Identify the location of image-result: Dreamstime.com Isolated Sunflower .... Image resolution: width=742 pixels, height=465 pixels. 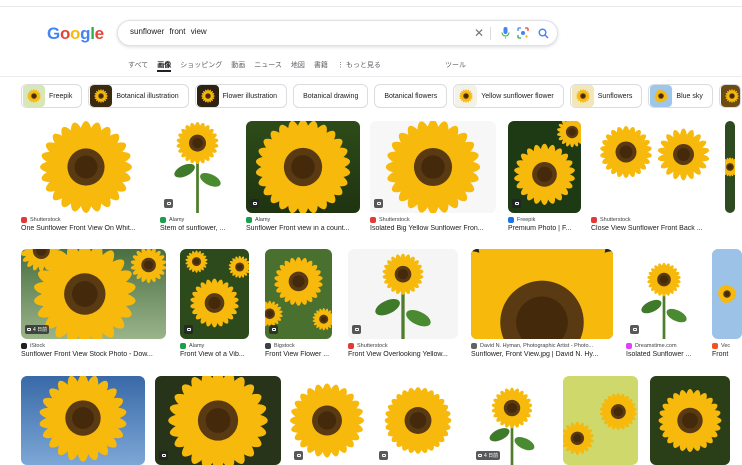
(664, 303).